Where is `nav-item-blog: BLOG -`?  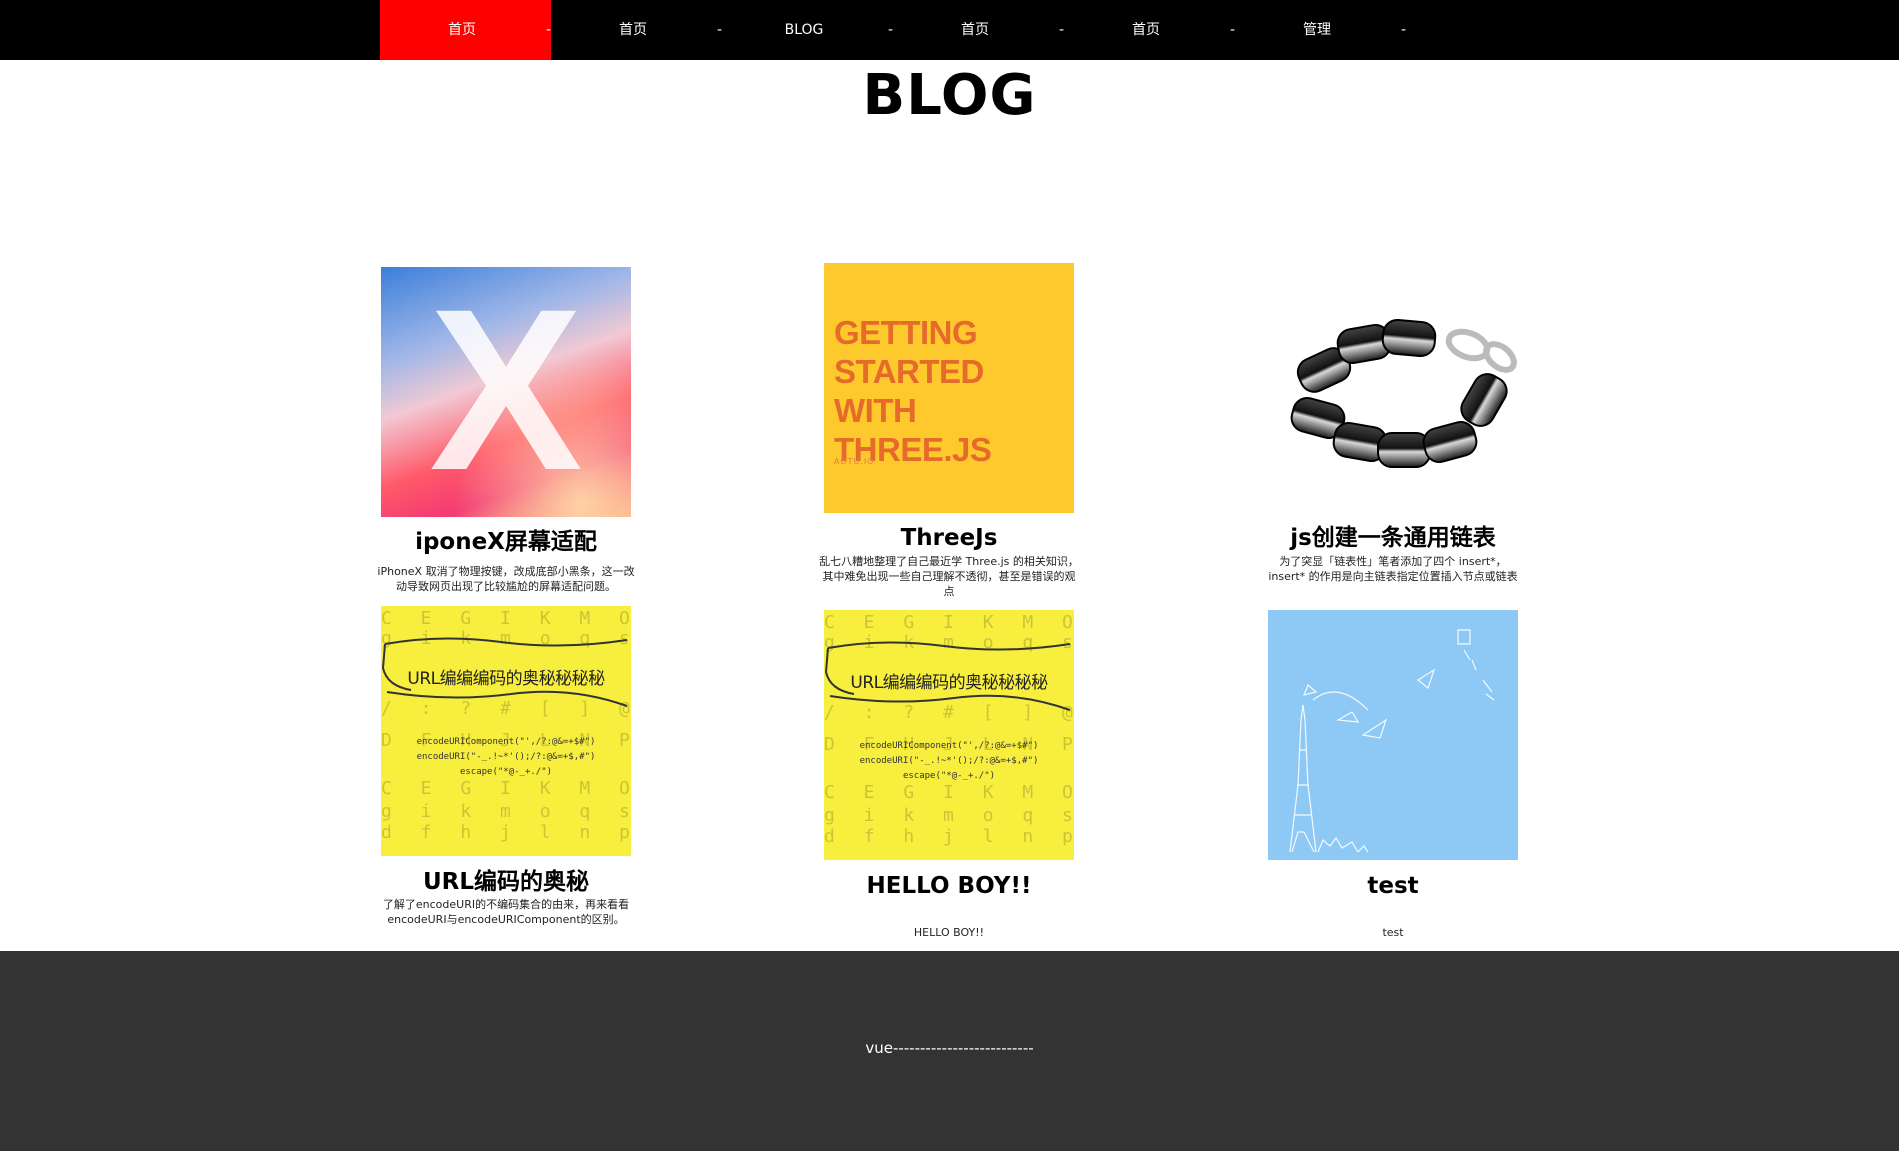
nav-item-blog: BLOG - is located at coordinates (807, 30).